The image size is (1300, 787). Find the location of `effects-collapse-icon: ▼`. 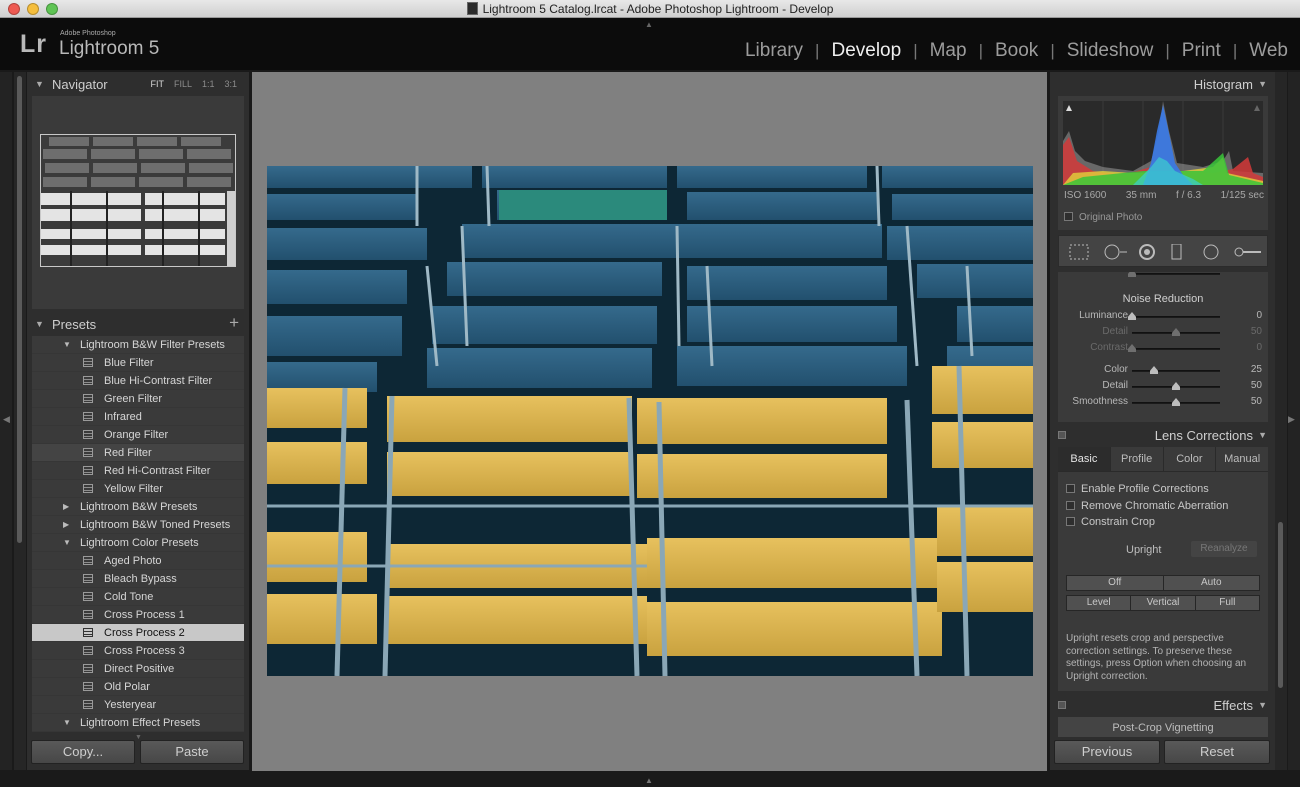

effects-collapse-icon: ▼ is located at coordinates (1262, 705).